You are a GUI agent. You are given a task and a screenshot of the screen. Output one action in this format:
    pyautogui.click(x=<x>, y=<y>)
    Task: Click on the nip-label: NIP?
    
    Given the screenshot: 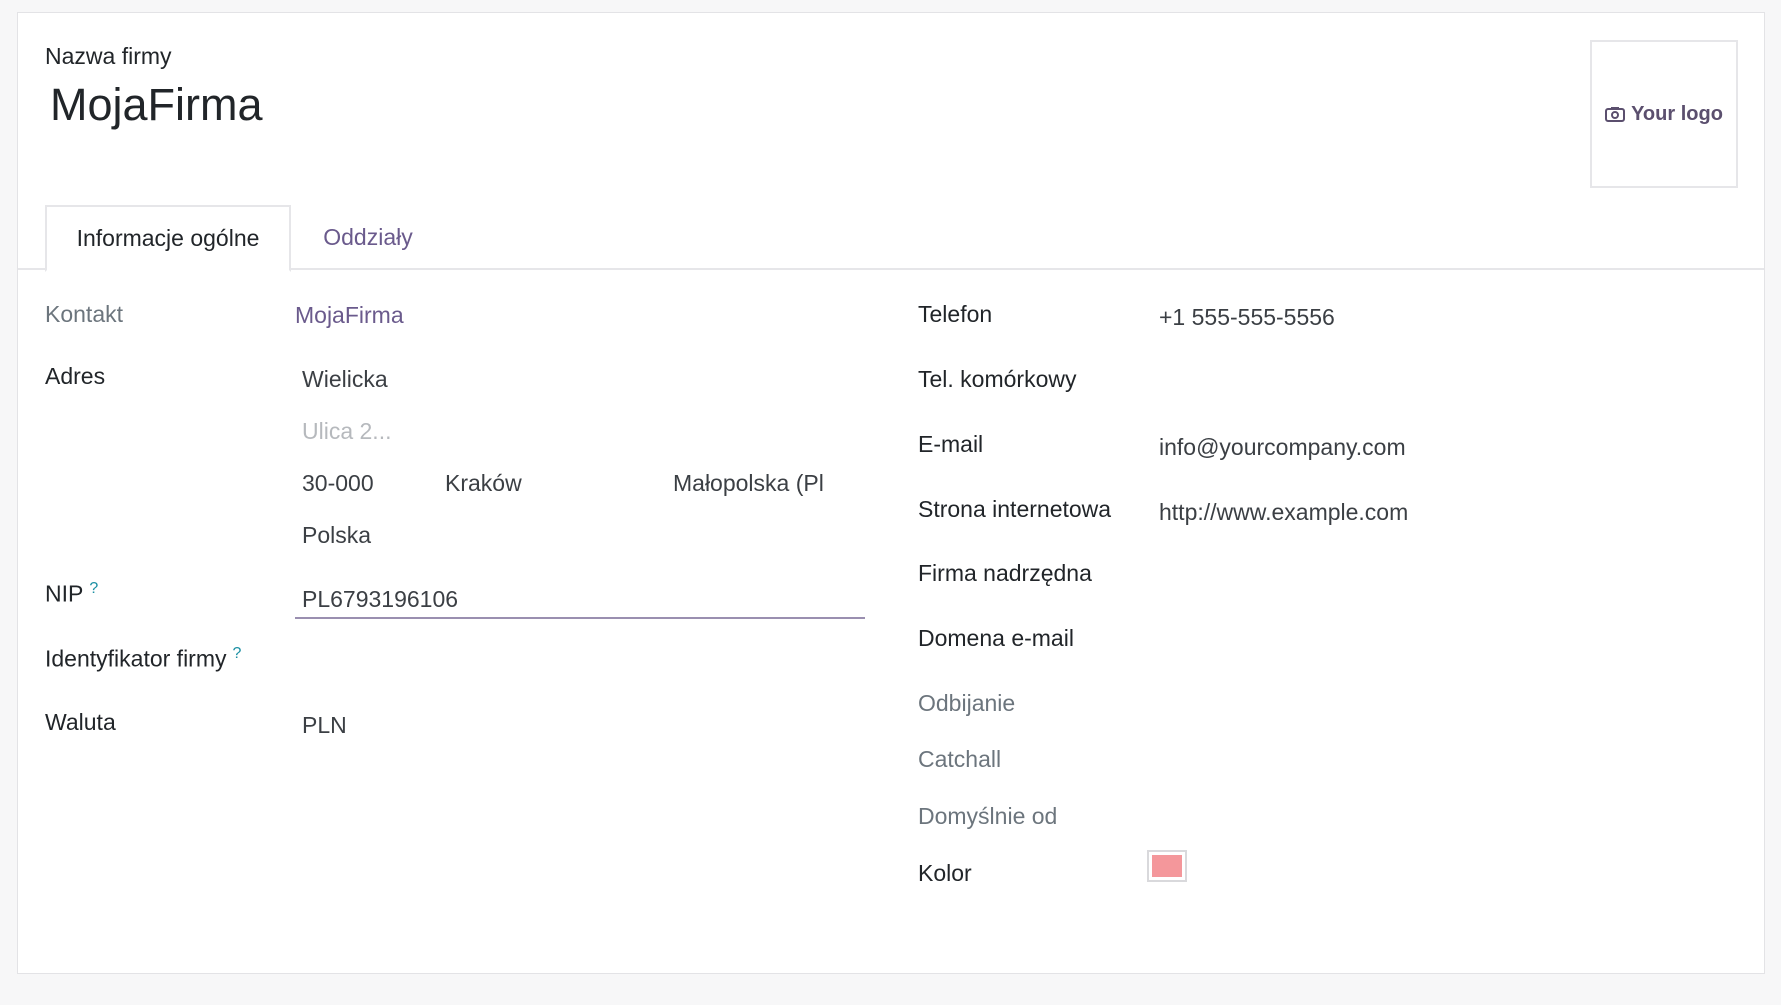 What is the action you would take?
    pyautogui.click(x=71, y=594)
    